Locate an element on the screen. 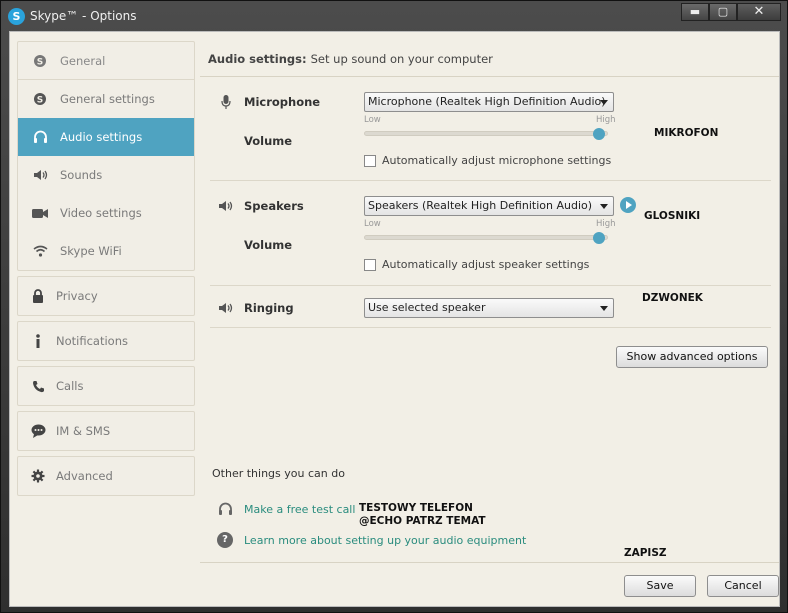 The width and height of the screenshot is (788, 613). panel-title: Audio settings: is located at coordinates (257, 58).